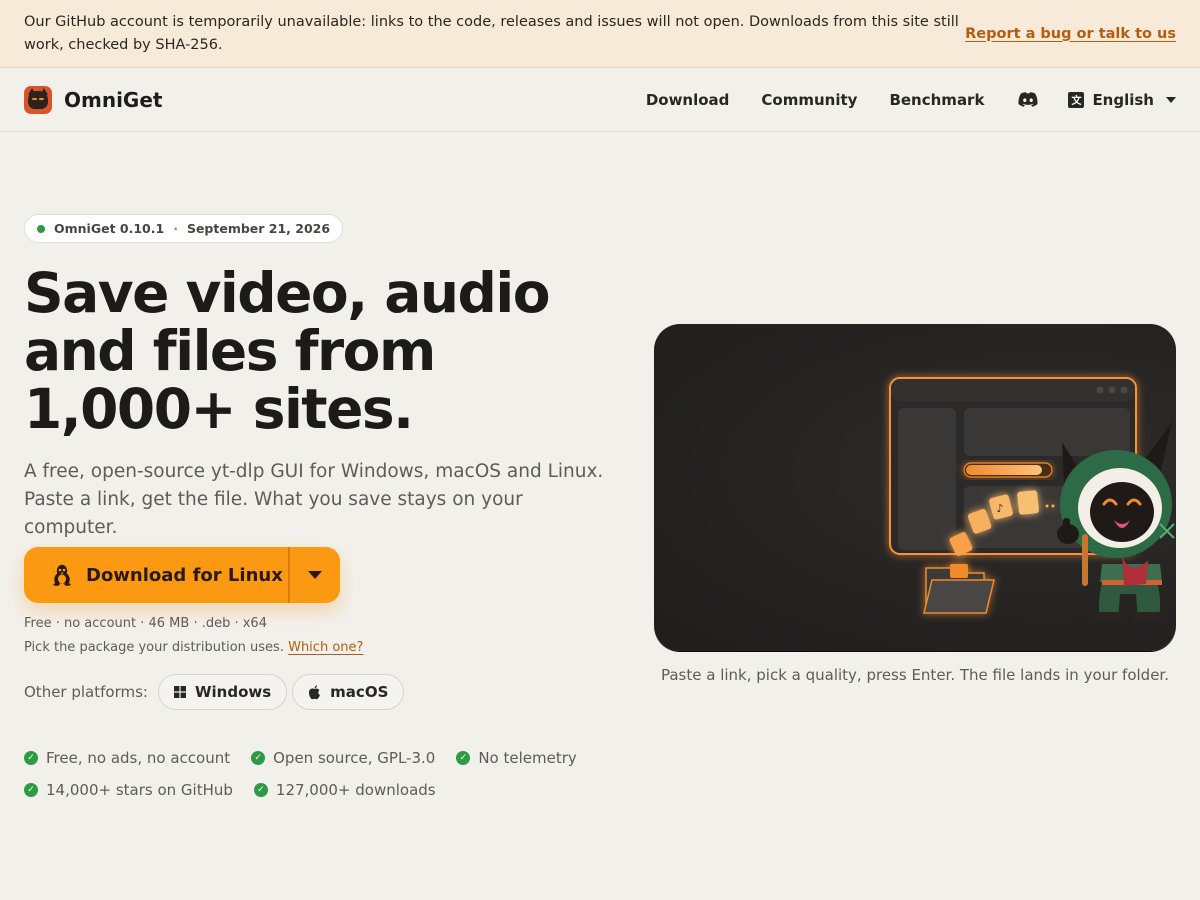 The image size is (1200, 900). Describe the element at coordinates (258, 228) in the screenshot. I see `release-date: September 21, 2026` at that location.